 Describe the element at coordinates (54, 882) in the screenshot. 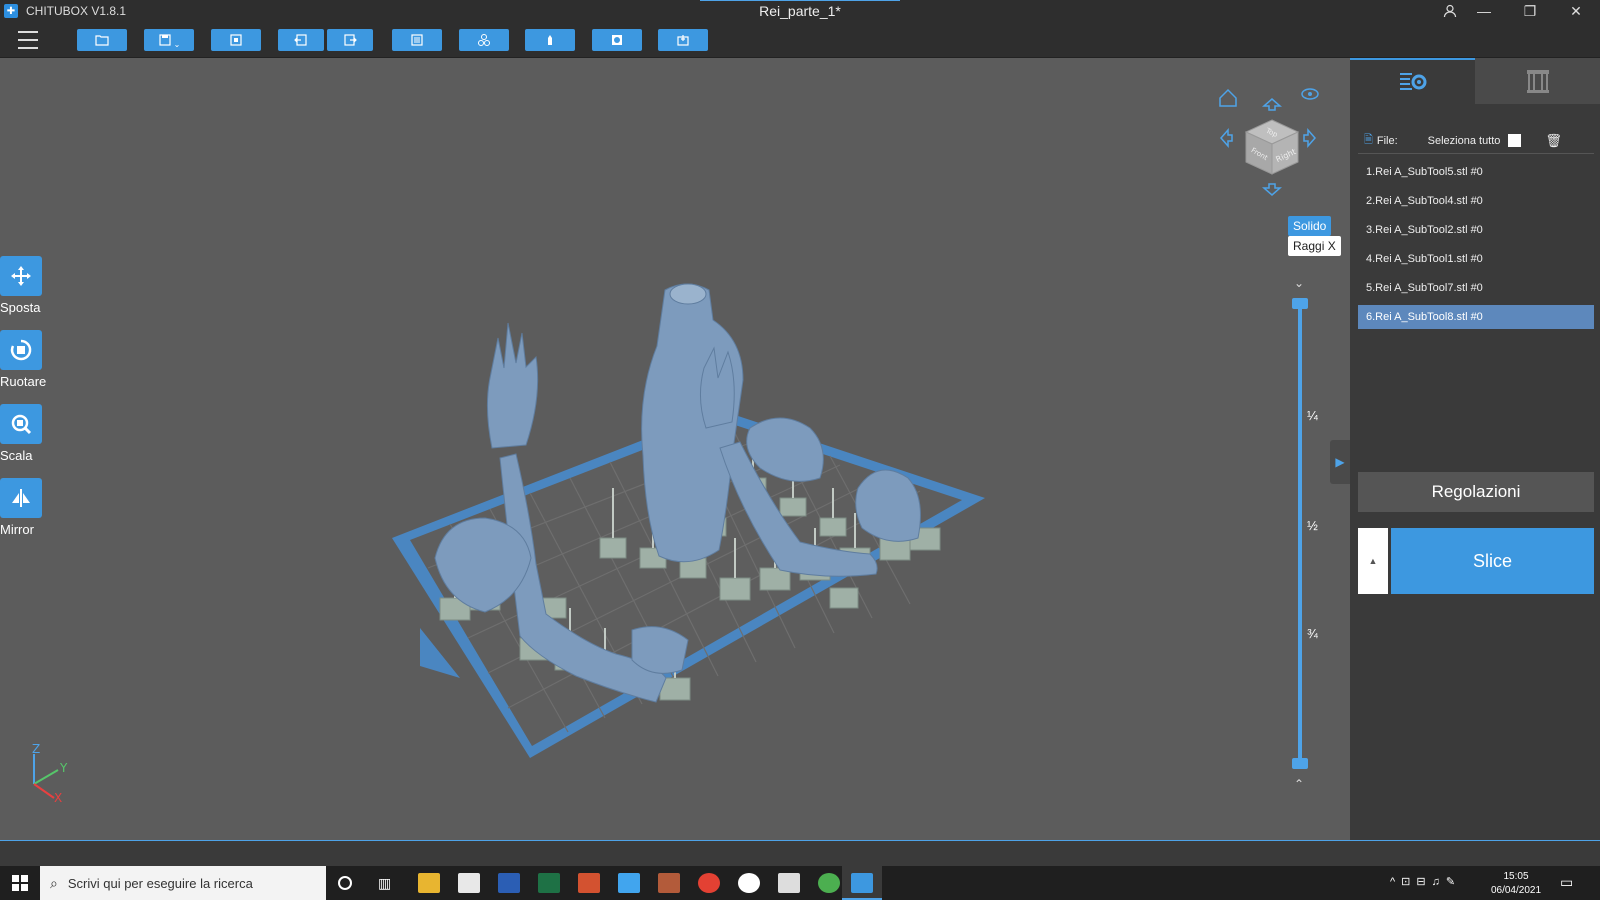

I see `search-icon: ⌕` at that location.